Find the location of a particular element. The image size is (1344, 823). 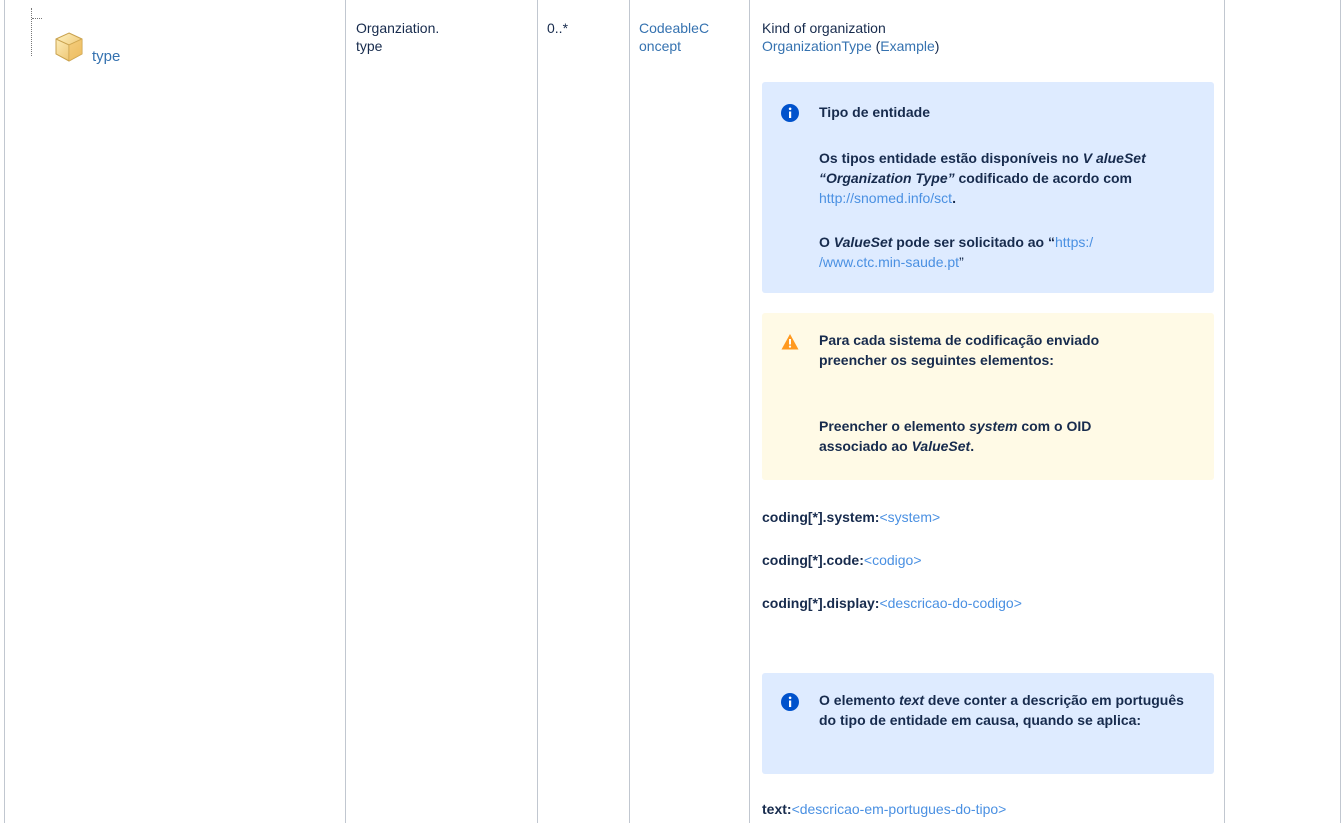

code-key: coding[*].code: is located at coordinates (813, 560).